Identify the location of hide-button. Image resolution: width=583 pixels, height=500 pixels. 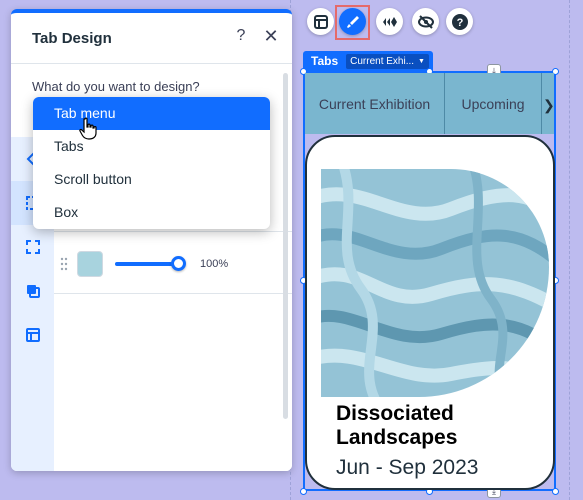
(425, 21).